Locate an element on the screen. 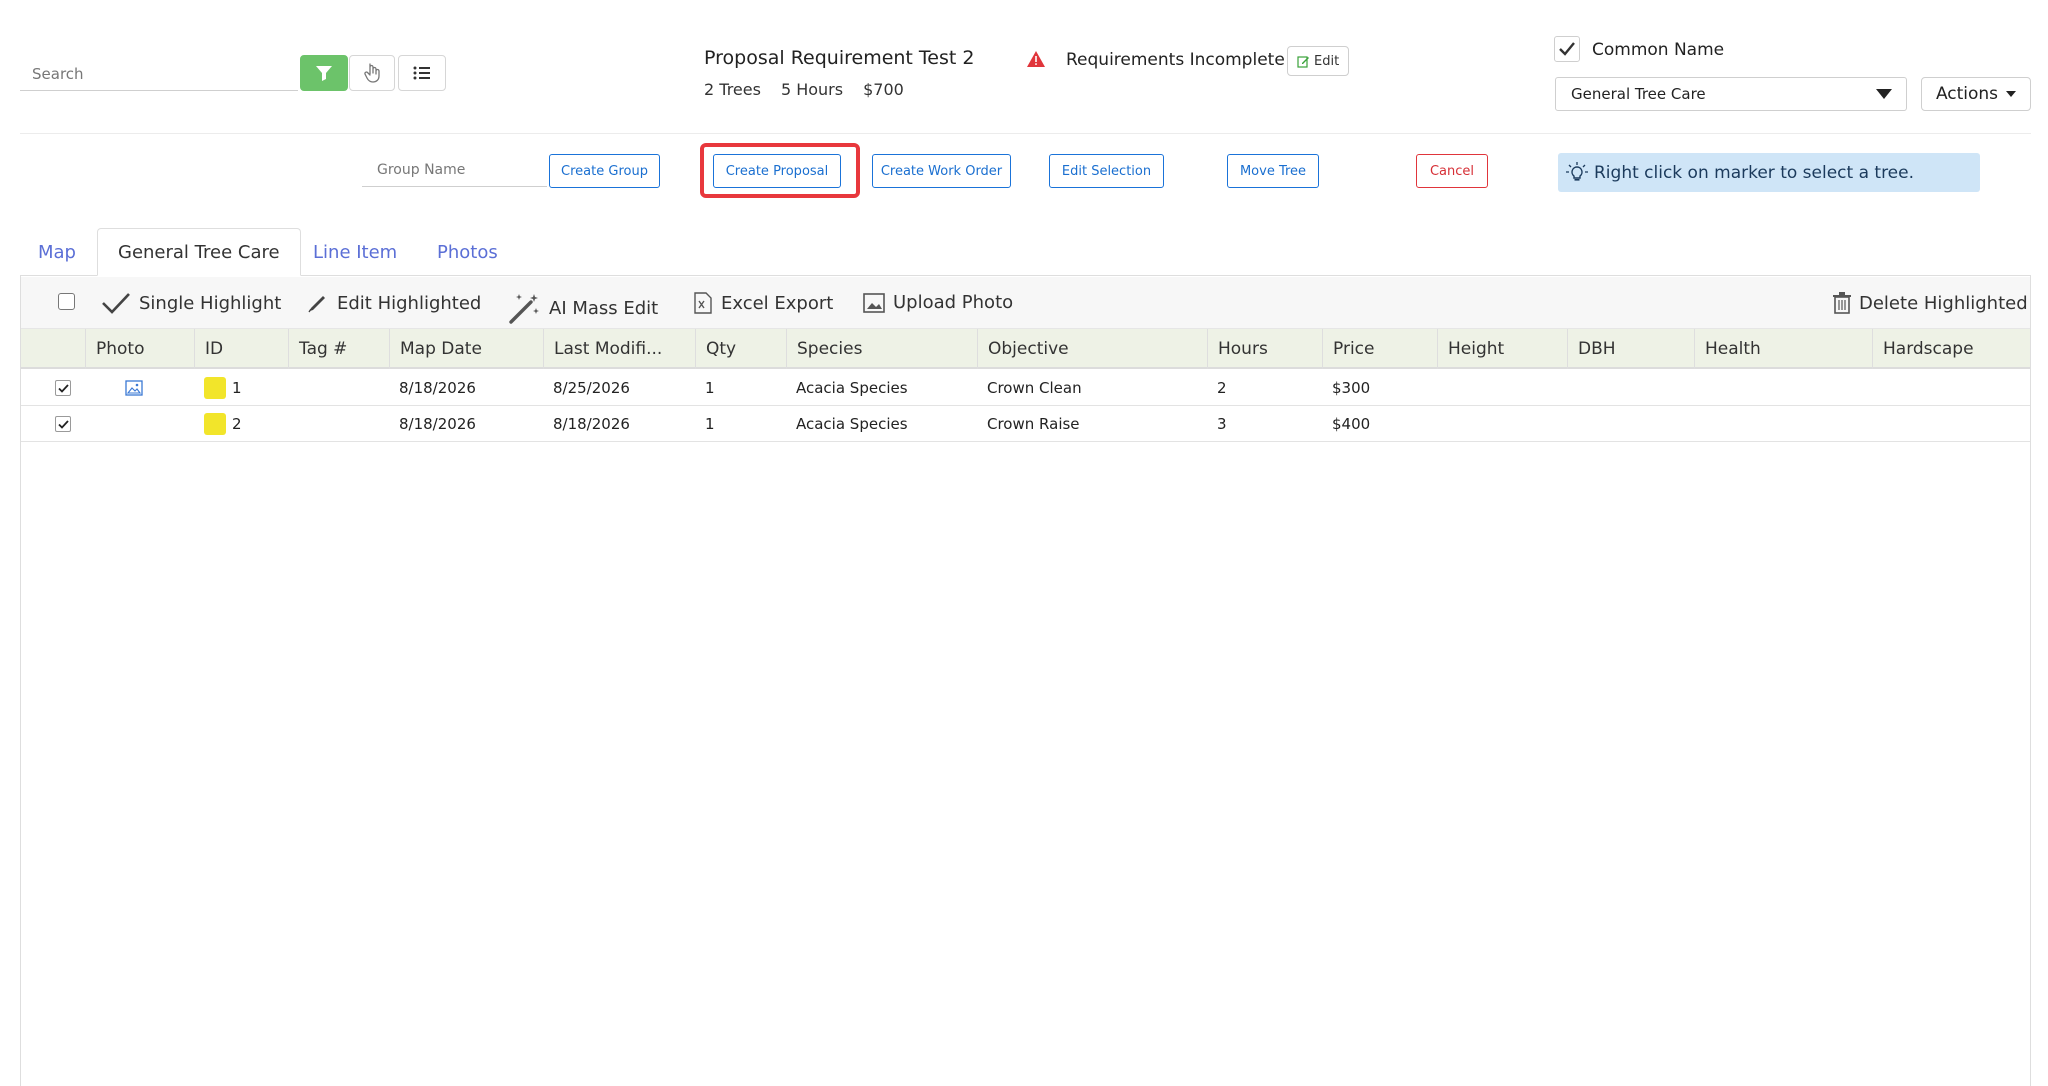 This screenshot has width=2048, height=1086. highlight-annotation is located at coordinates (780, 170).